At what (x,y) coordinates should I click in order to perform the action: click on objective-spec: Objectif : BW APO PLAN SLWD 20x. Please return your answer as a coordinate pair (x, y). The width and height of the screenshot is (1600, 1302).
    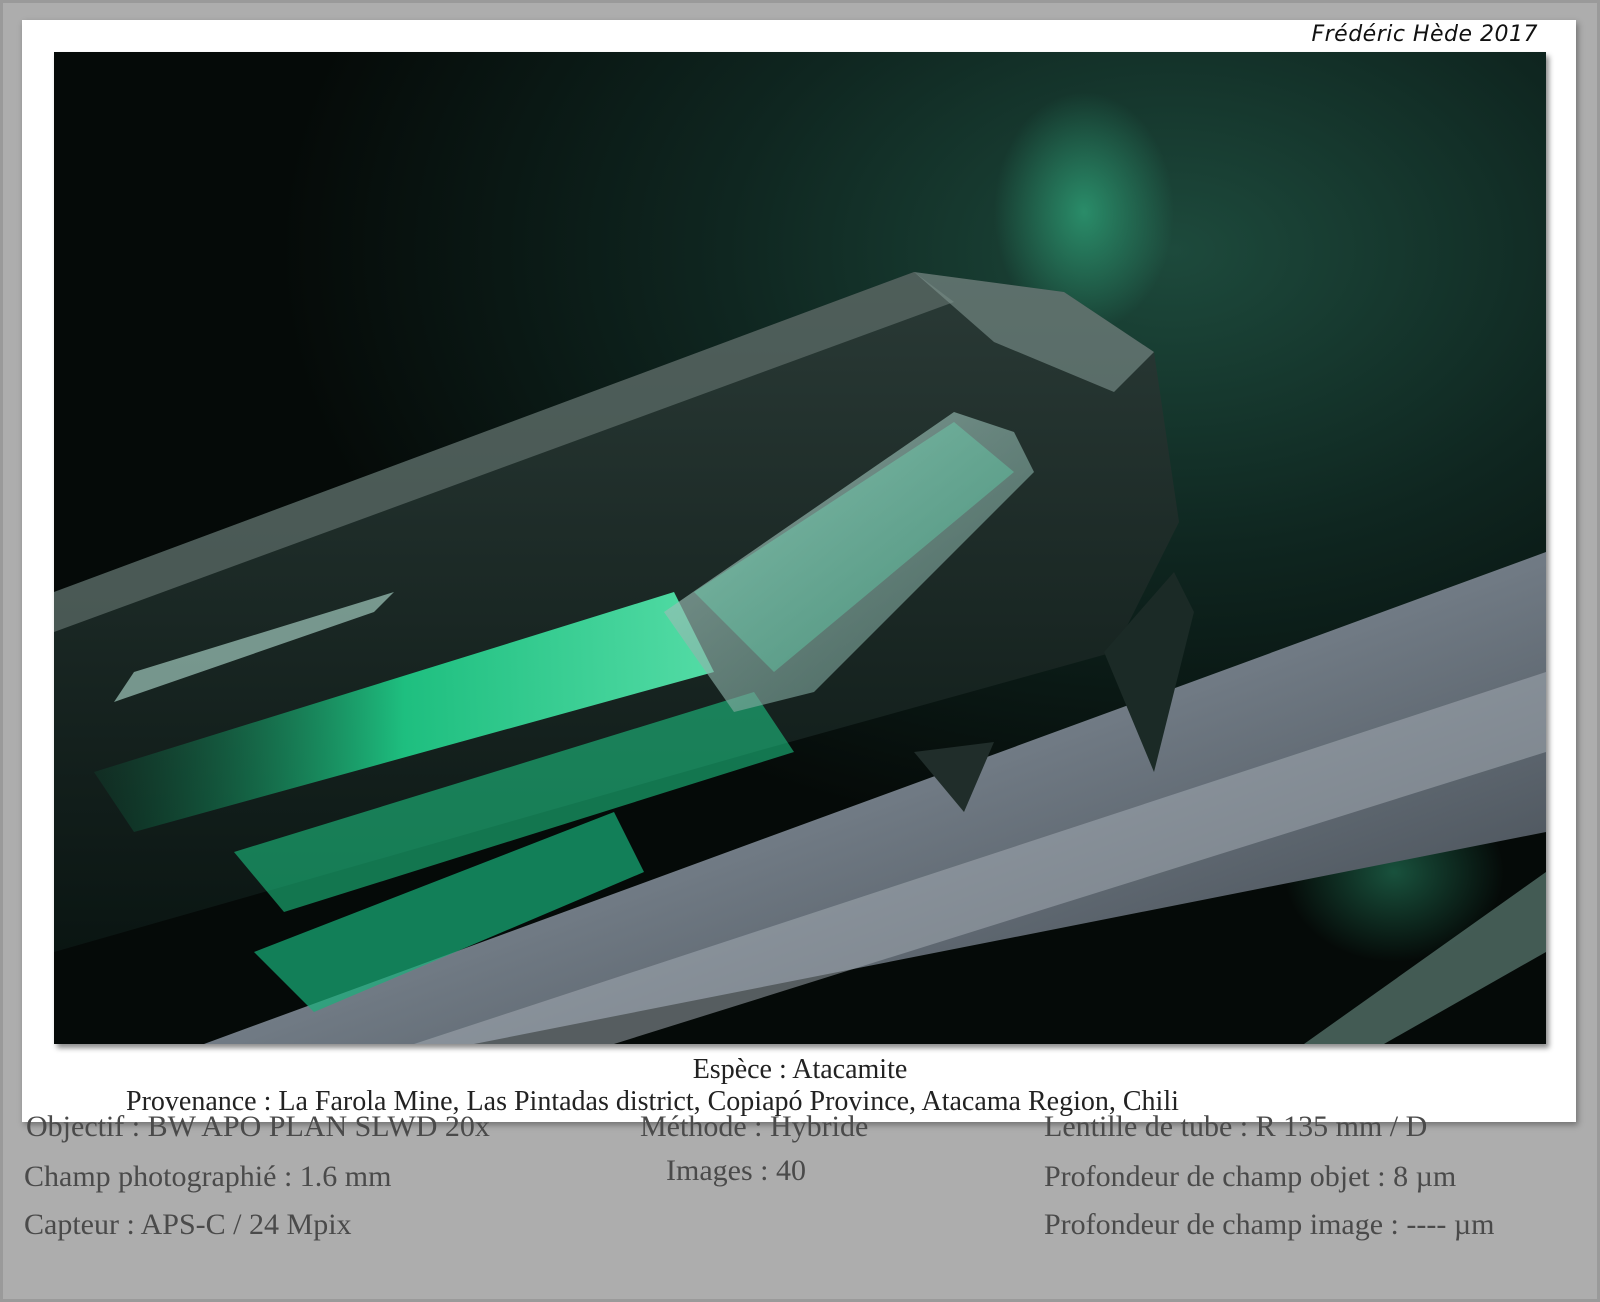
    Looking at the image, I should click on (258, 1126).